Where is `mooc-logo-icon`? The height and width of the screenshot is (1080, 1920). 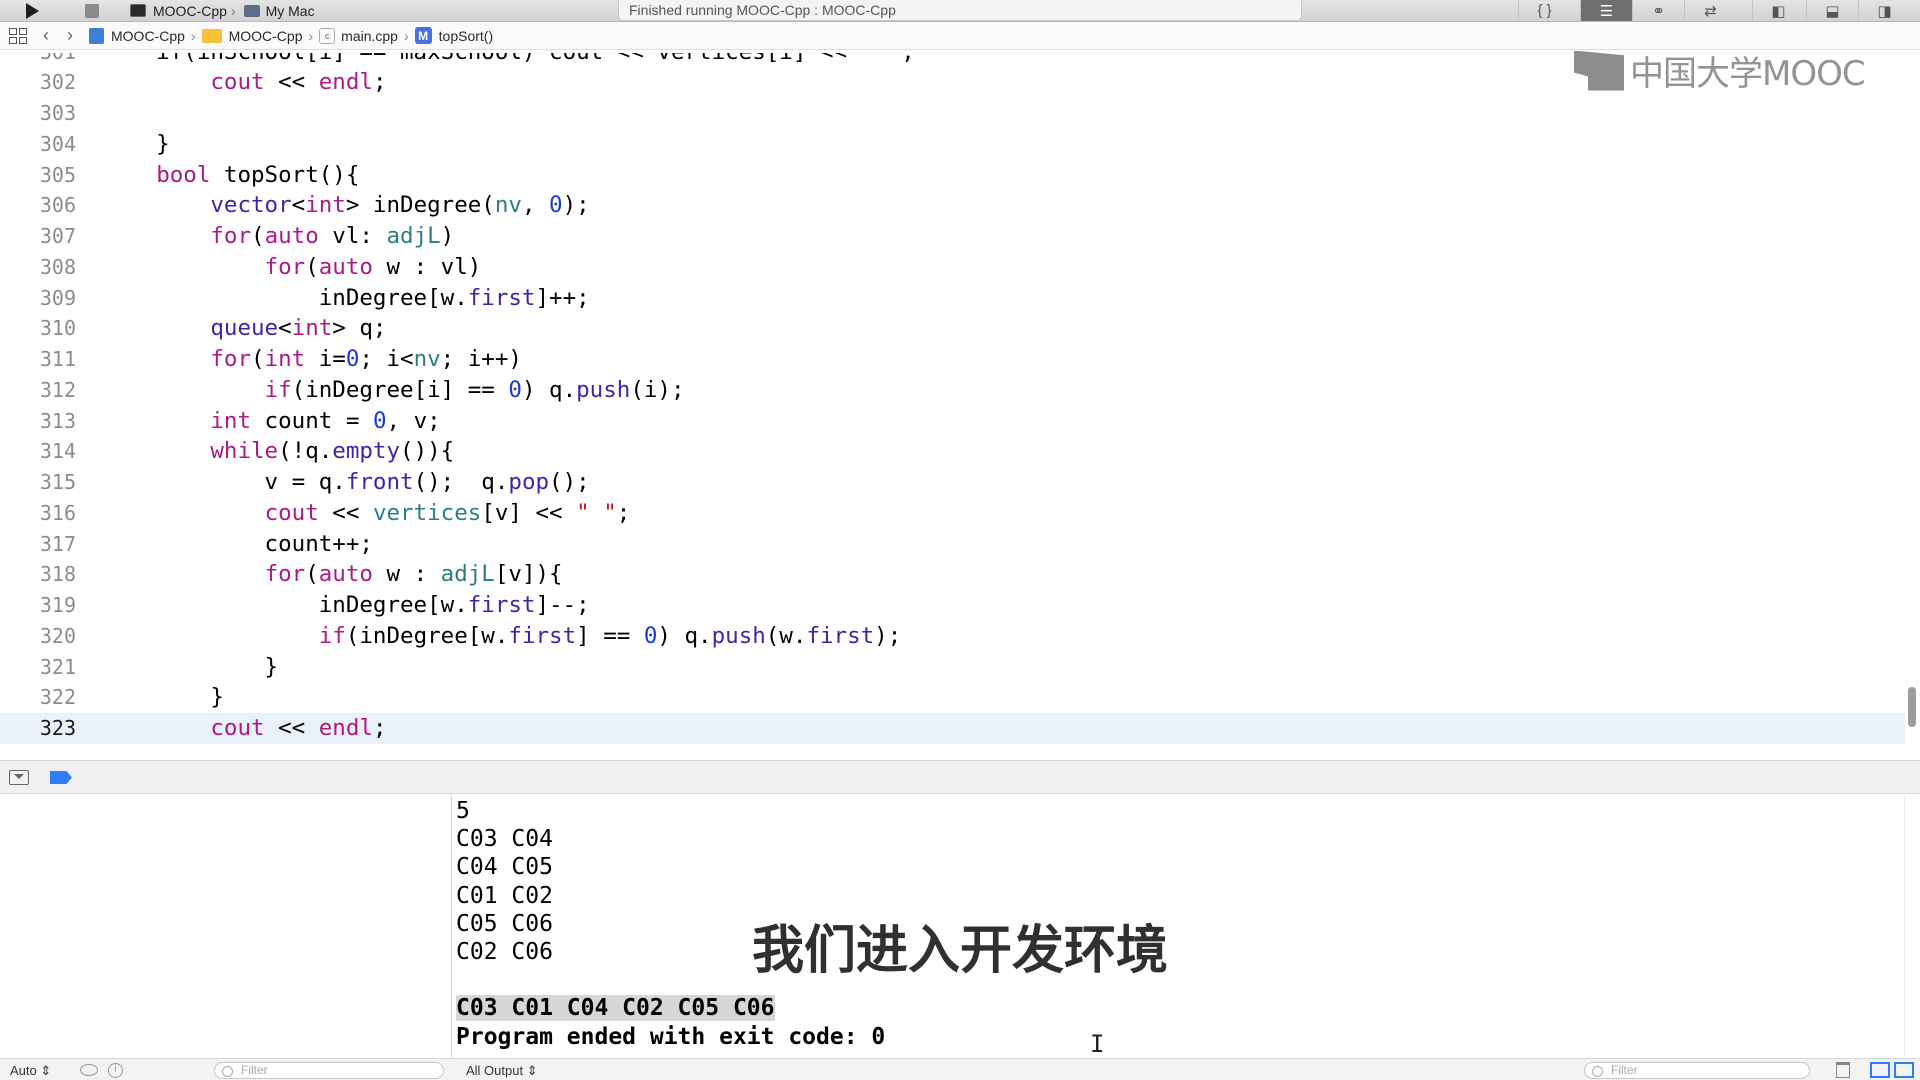
mooc-logo-icon is located at coordinates (1599, 70).